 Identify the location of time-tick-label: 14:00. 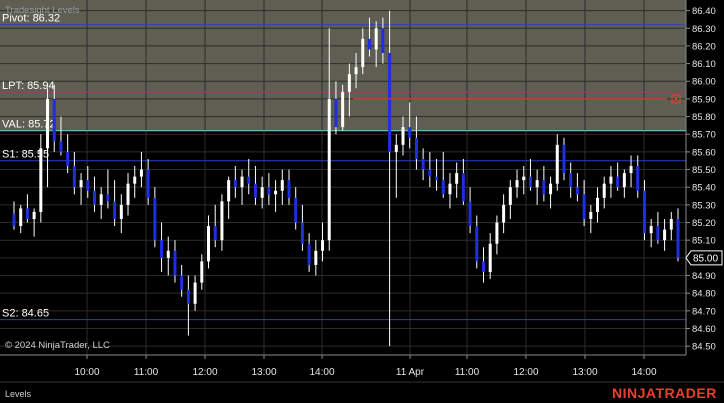
(643, 372).